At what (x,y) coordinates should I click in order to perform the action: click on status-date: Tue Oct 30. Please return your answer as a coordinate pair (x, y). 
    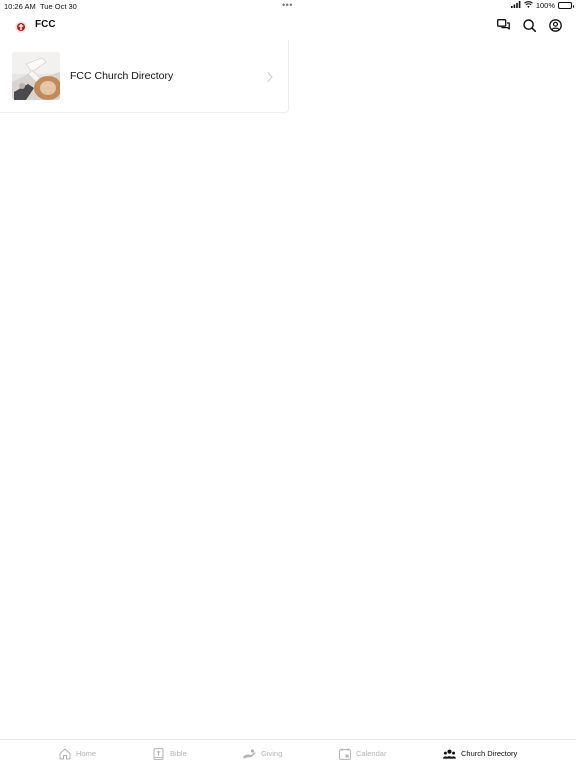
    Looking at the image, I should click on (58, 6).